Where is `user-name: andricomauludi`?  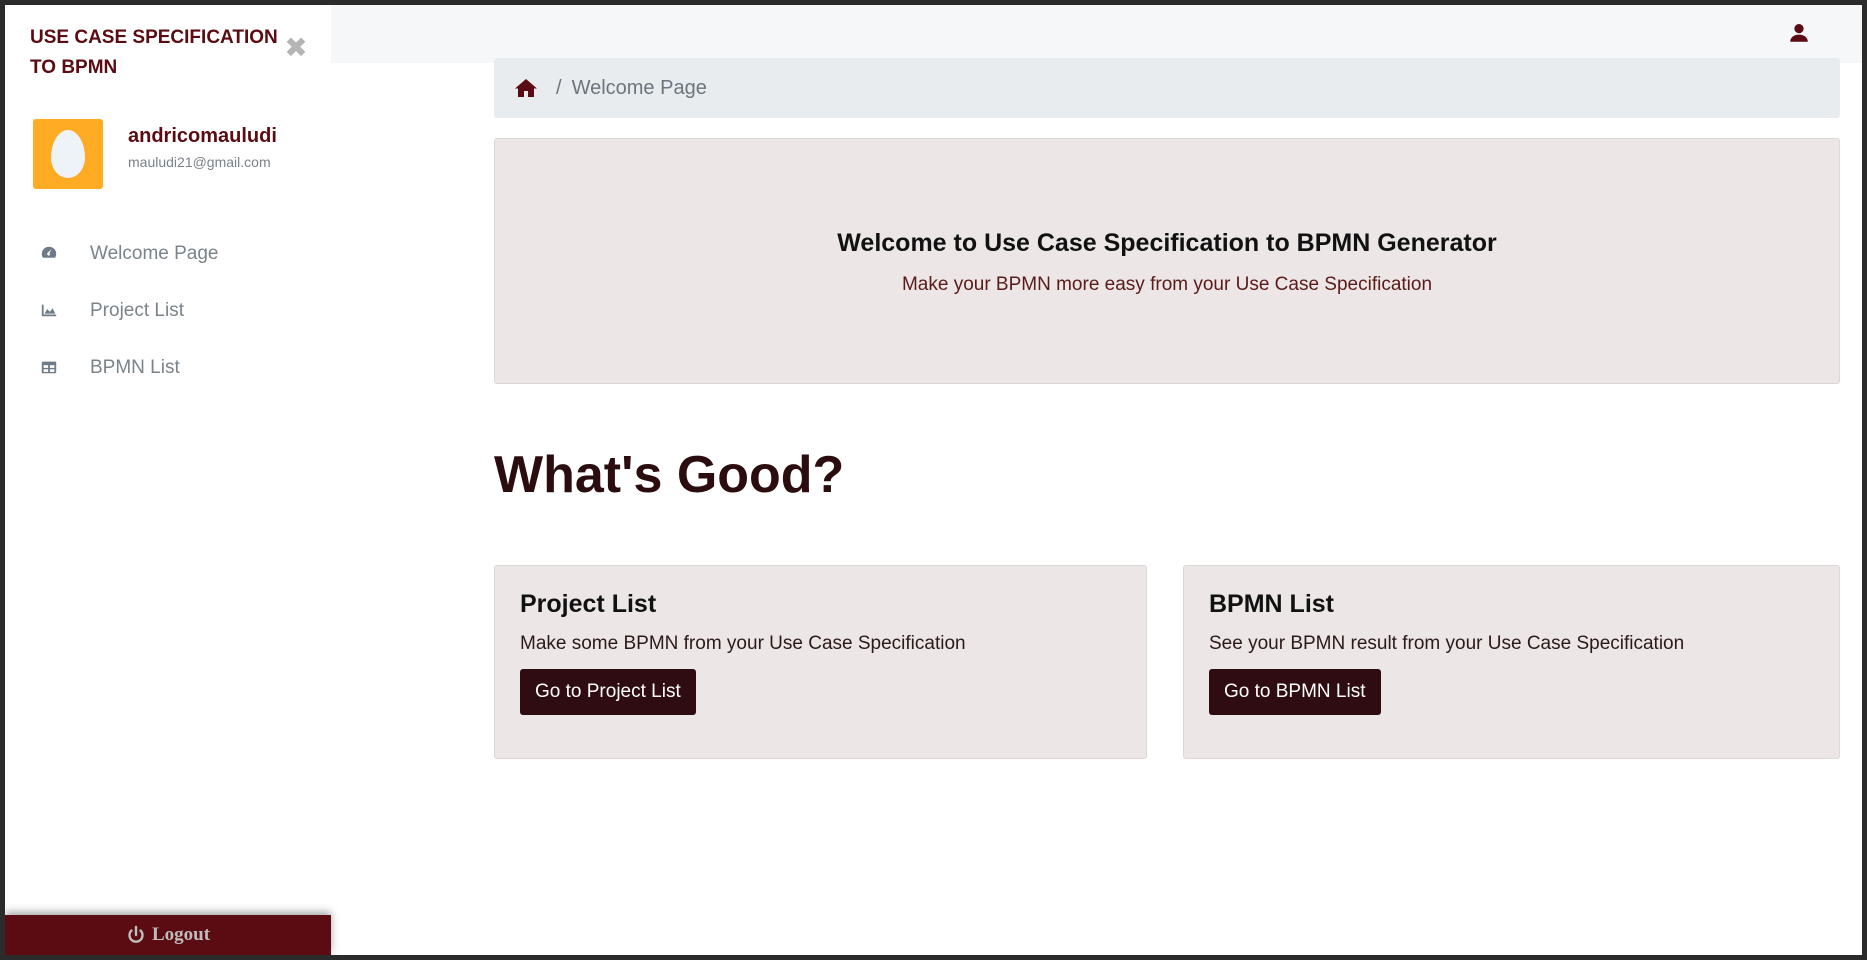
user-name: andricomauludi is located at coordinates (202, 136).